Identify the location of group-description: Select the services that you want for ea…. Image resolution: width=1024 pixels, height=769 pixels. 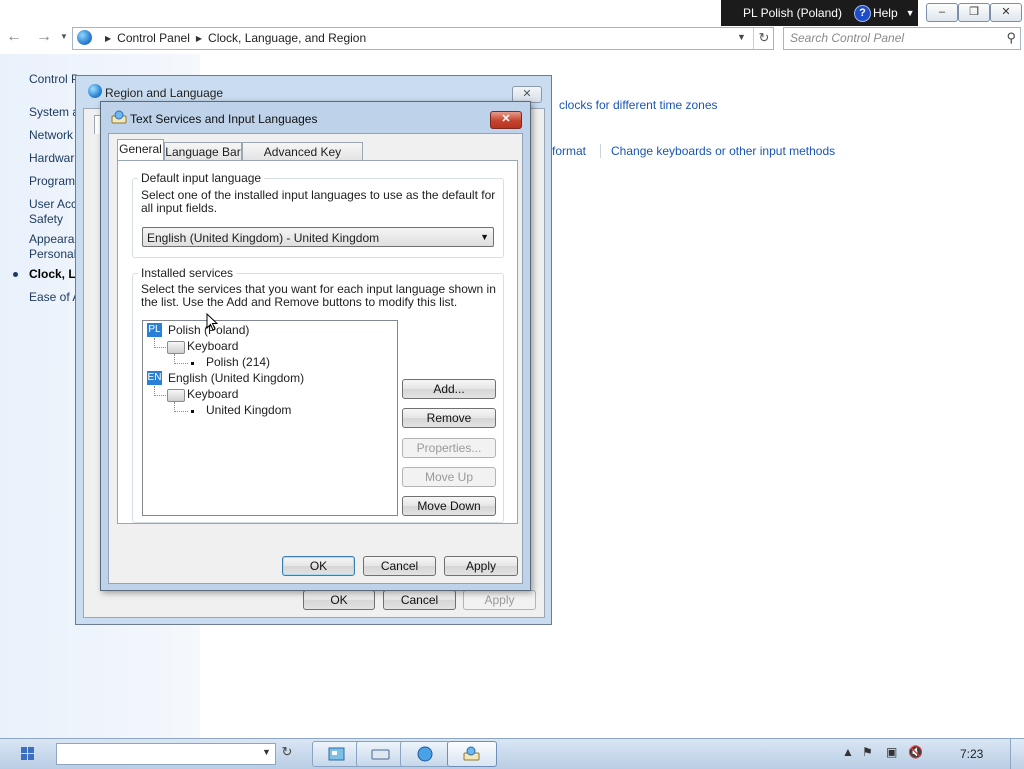
(318, 295).